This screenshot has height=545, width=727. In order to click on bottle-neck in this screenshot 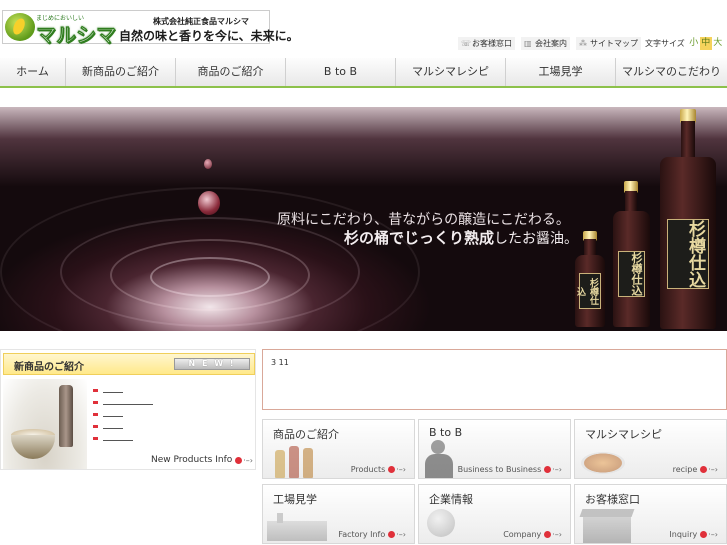, I will do `click(688, 141)`.